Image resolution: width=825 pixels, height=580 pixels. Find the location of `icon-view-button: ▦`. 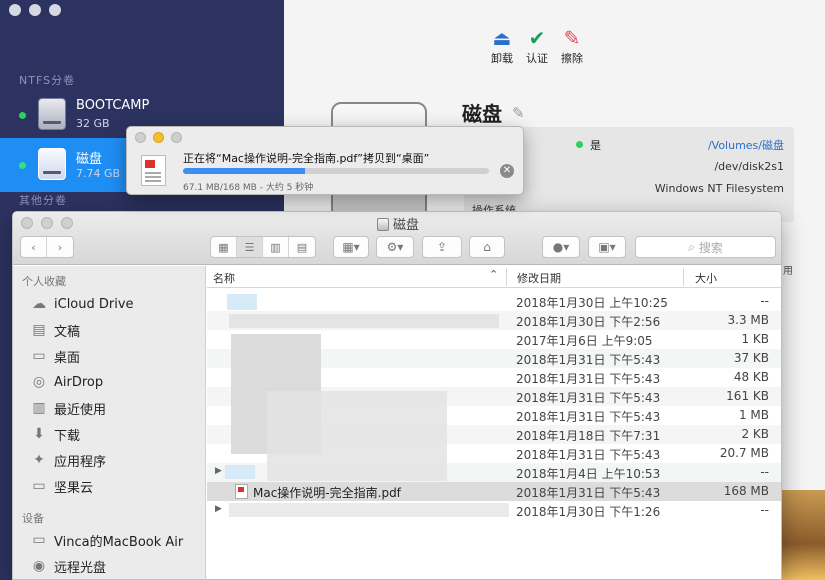

icon-view-button: ▦ is located at coordinates (224, 247).